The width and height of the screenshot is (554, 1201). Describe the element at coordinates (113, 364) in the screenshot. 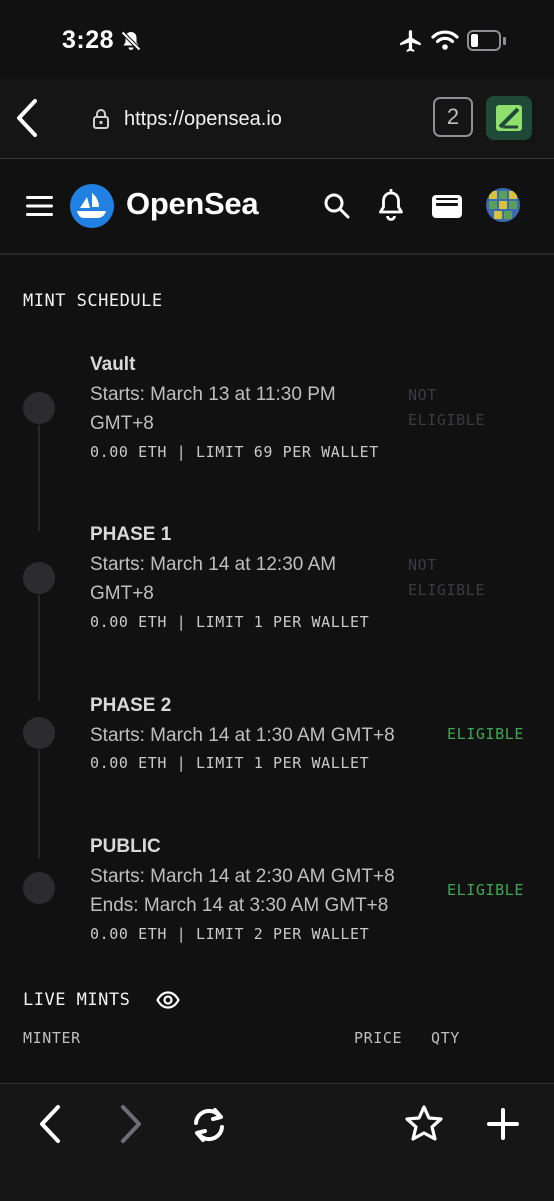

I see `phase-name: Vault` at that location.